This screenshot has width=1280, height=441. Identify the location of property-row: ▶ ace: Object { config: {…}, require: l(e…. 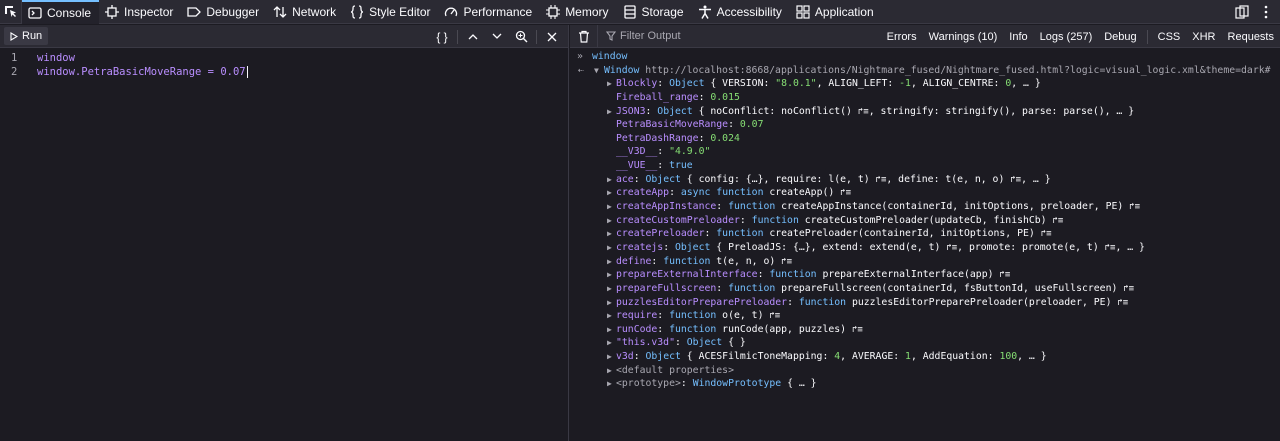
(925, 180).